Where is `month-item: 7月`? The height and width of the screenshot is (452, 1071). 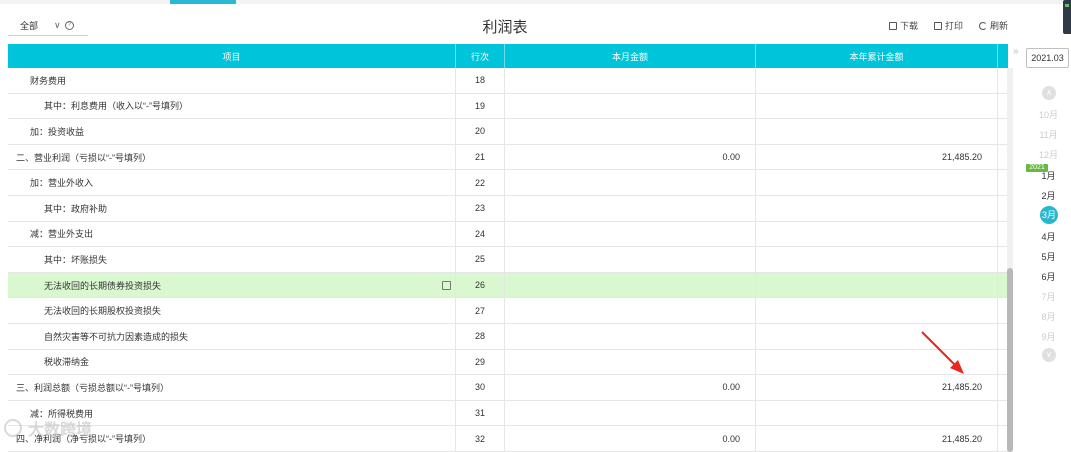 month-item: 7月 is located at coordinates (1048, 297).